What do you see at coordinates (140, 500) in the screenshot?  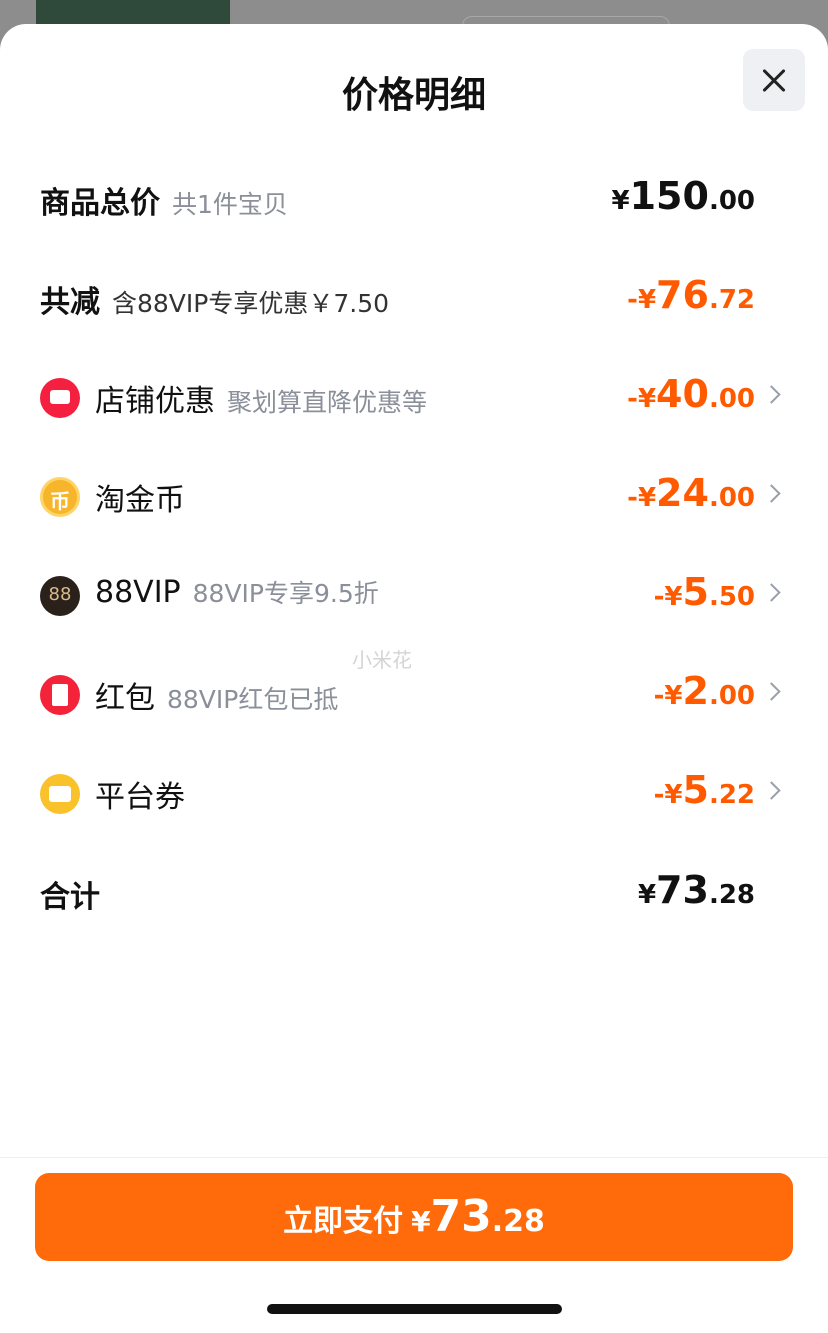 I see `row-label: 淘金币` at bounding box center [140, 500].